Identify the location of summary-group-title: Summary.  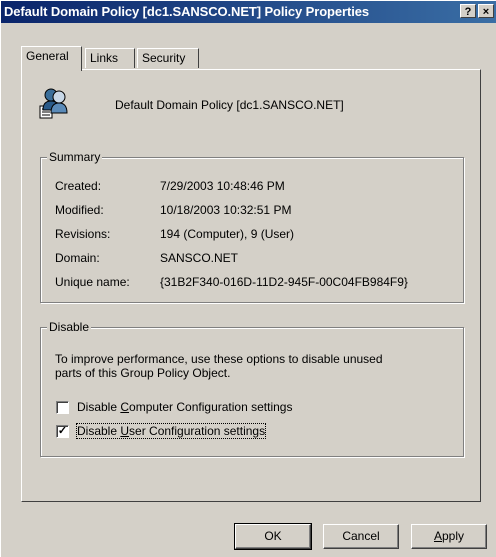
(75, 157).